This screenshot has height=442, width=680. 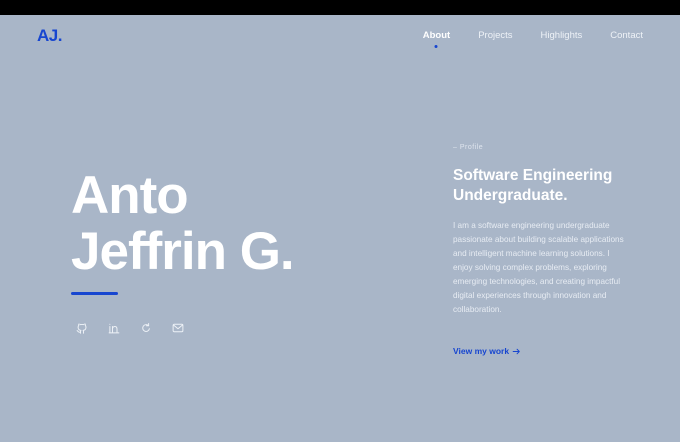 I want to click on nav-highlights: Highlights, so click(x=562, y=35).